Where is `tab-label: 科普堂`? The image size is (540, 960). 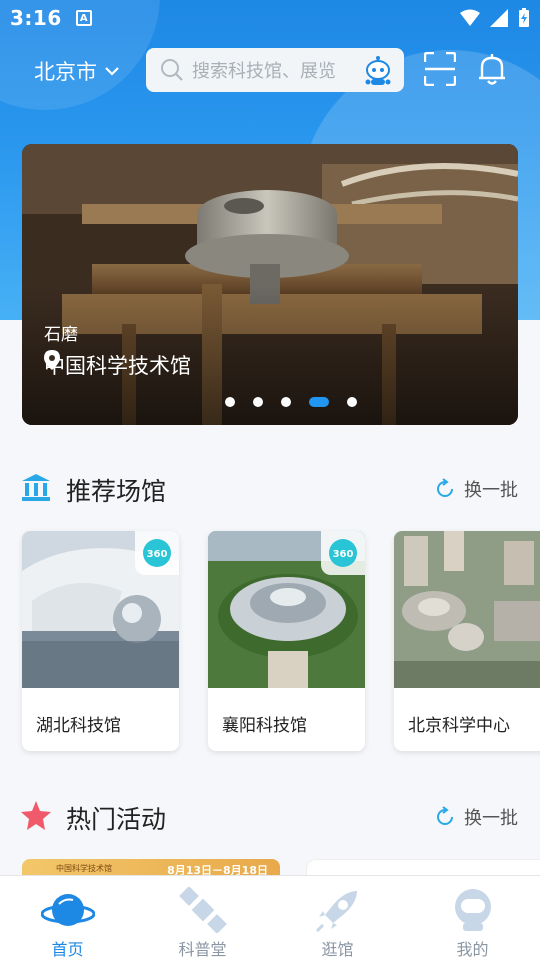 tab-label: 科普堂 is located at coordinates (202, 949).